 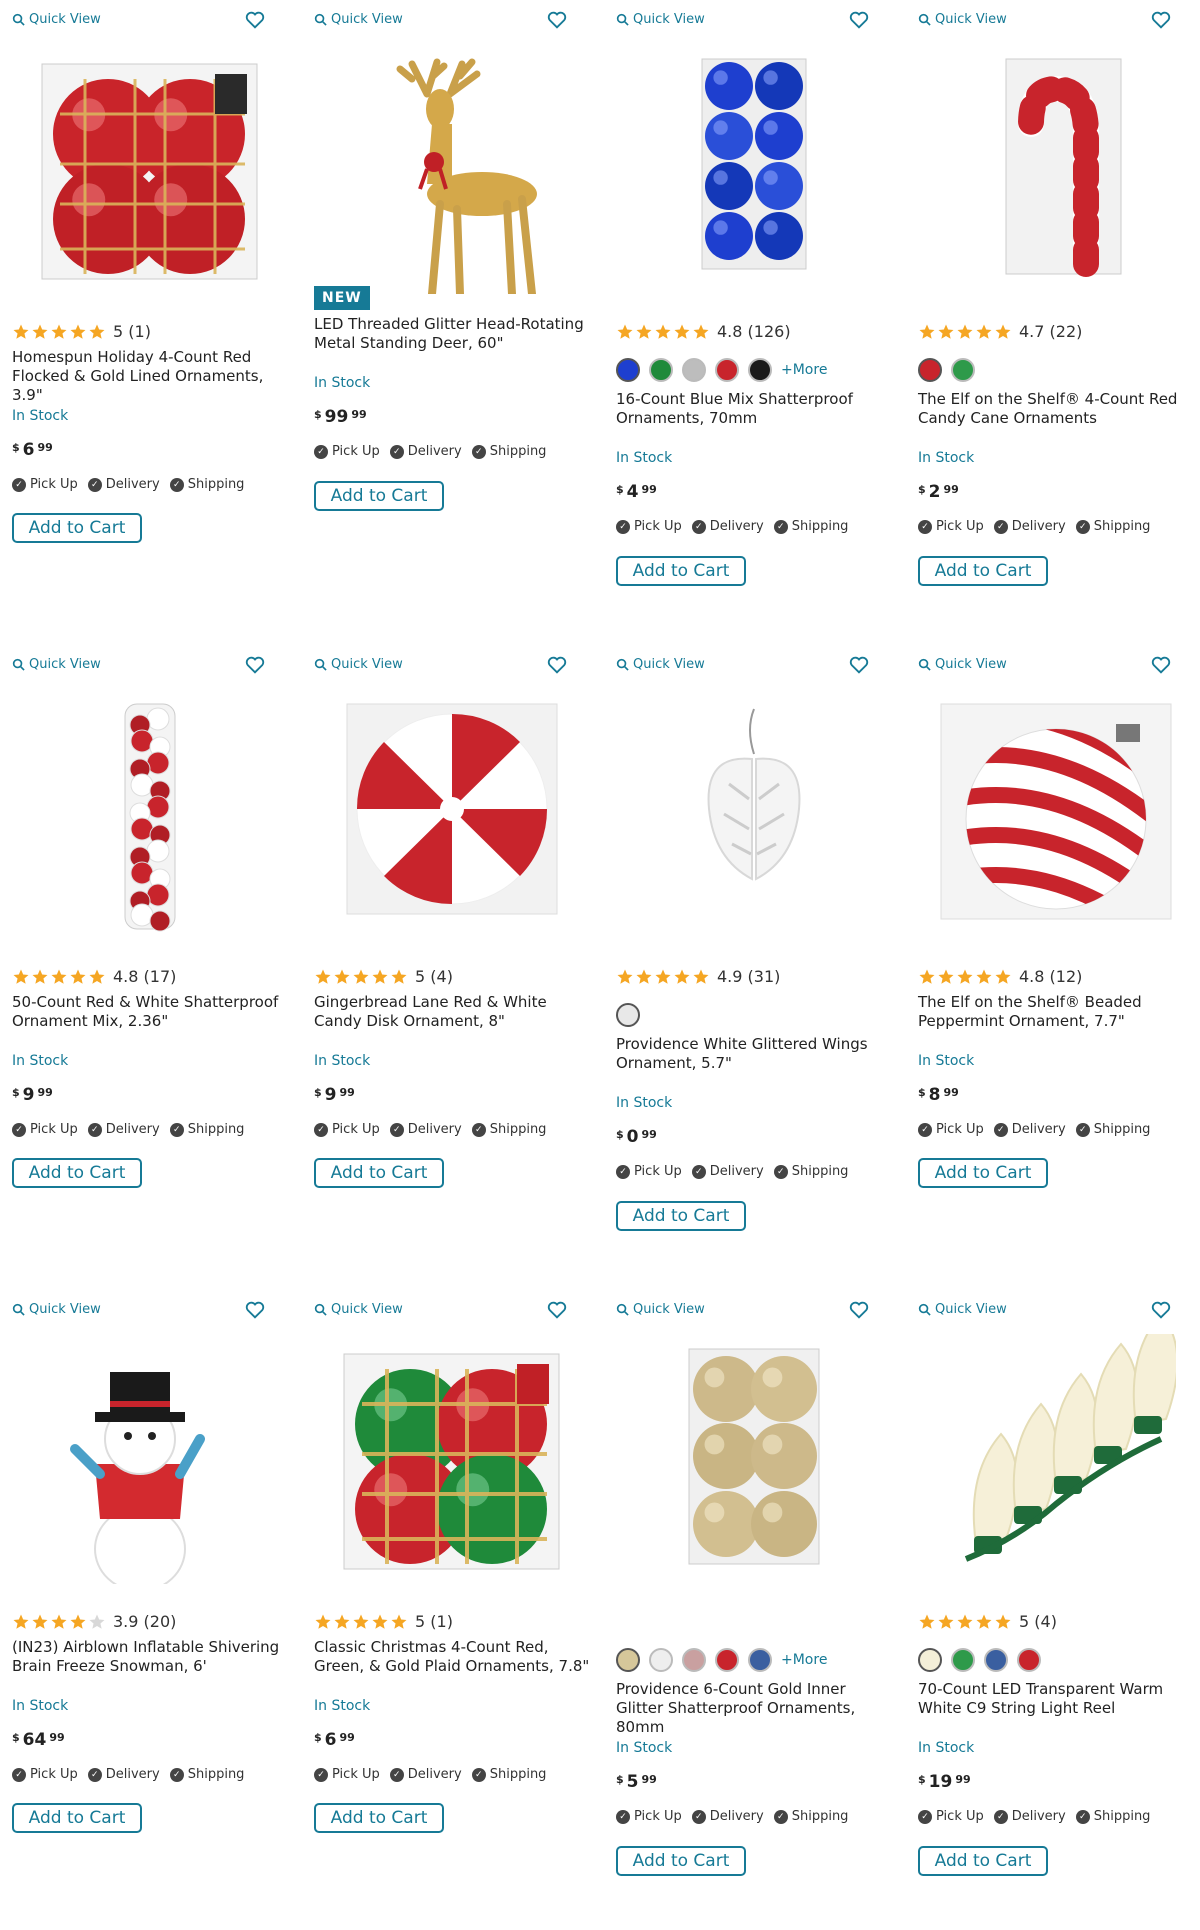 What do you see at coordinates (28, 1095) in the screenshot?
I see `price-dollars: 9` at bounding box center [28, 1095].